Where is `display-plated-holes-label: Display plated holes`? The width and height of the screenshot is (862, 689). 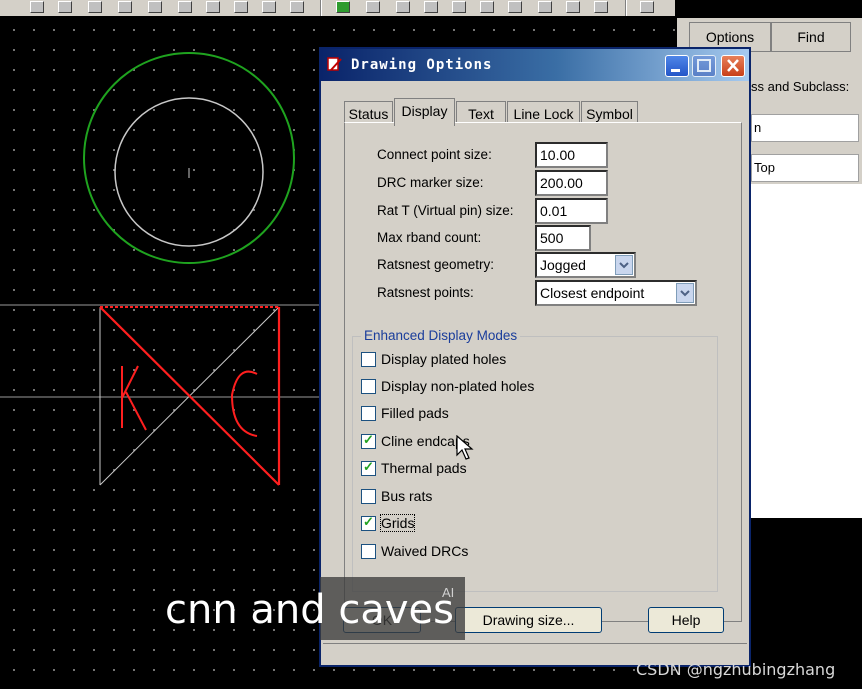 display-plated-holes-label: Display plated holes is located at coordinates (444, 359).